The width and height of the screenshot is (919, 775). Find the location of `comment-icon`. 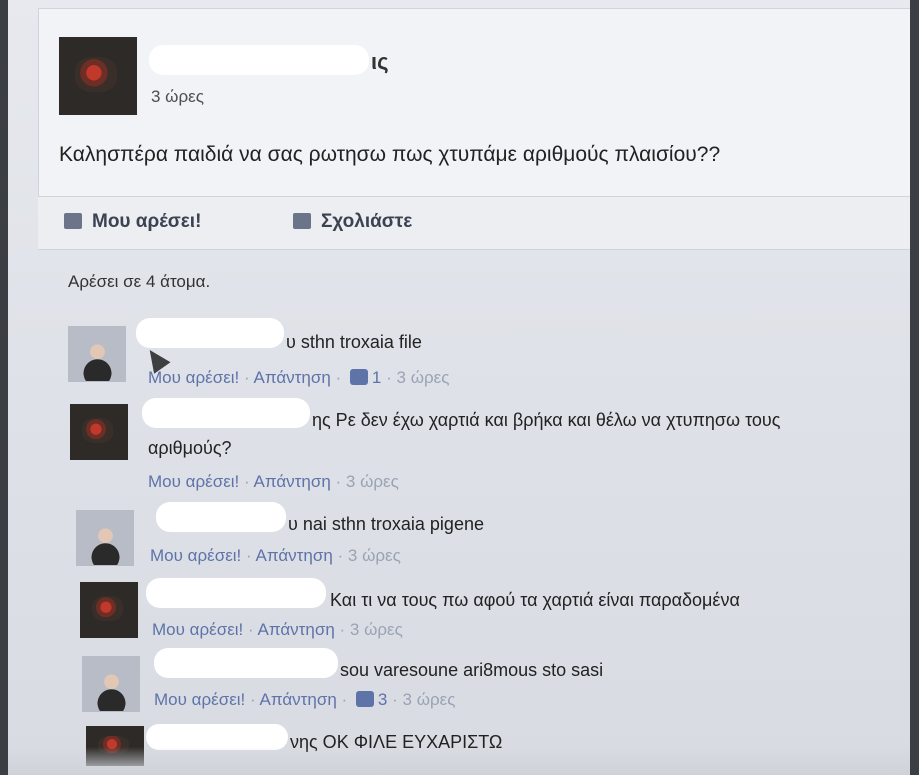

comment-icon is located at coordinates (302, 221).